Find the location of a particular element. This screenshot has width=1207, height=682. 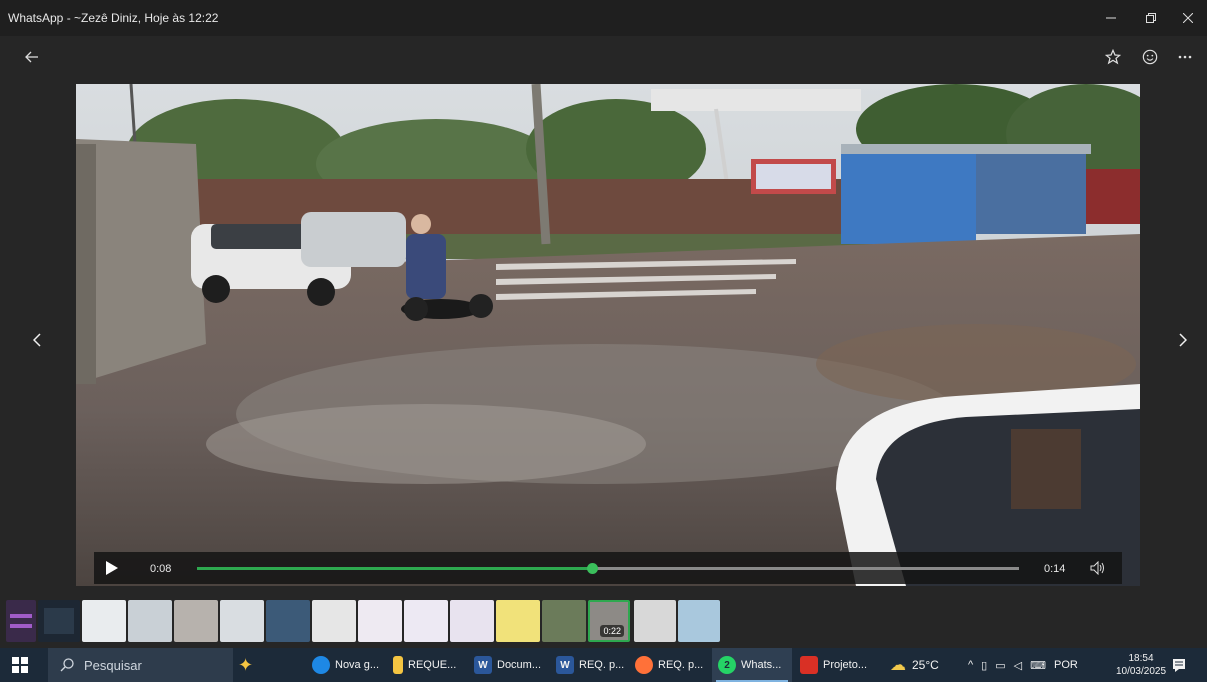

restore-icon is located at coordinates (1151, 18).